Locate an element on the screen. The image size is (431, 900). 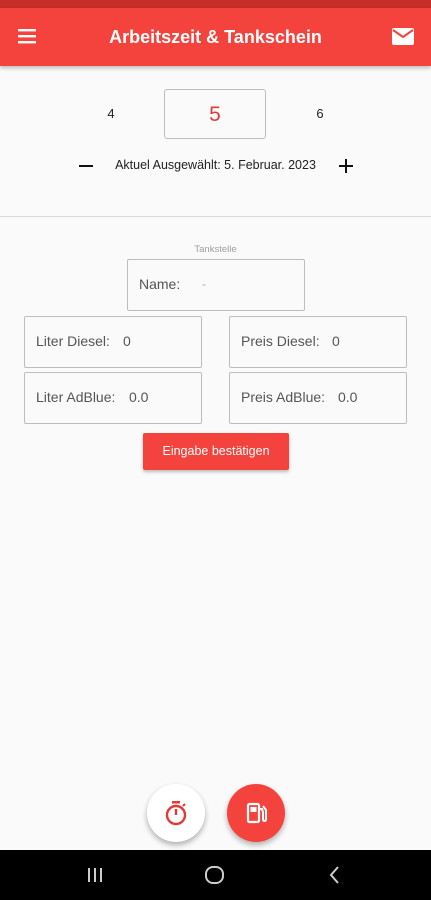
name-label: Name: is located at coordinates (160, 284).